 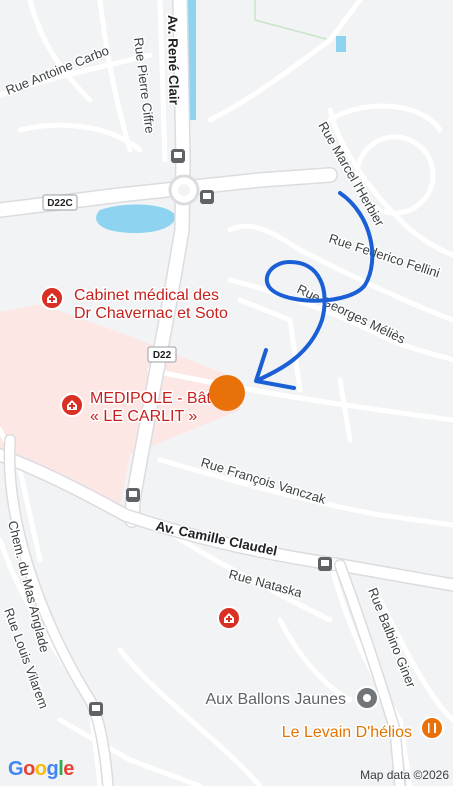 I want to click on restaurant-icon, so click(x=432, y=728).